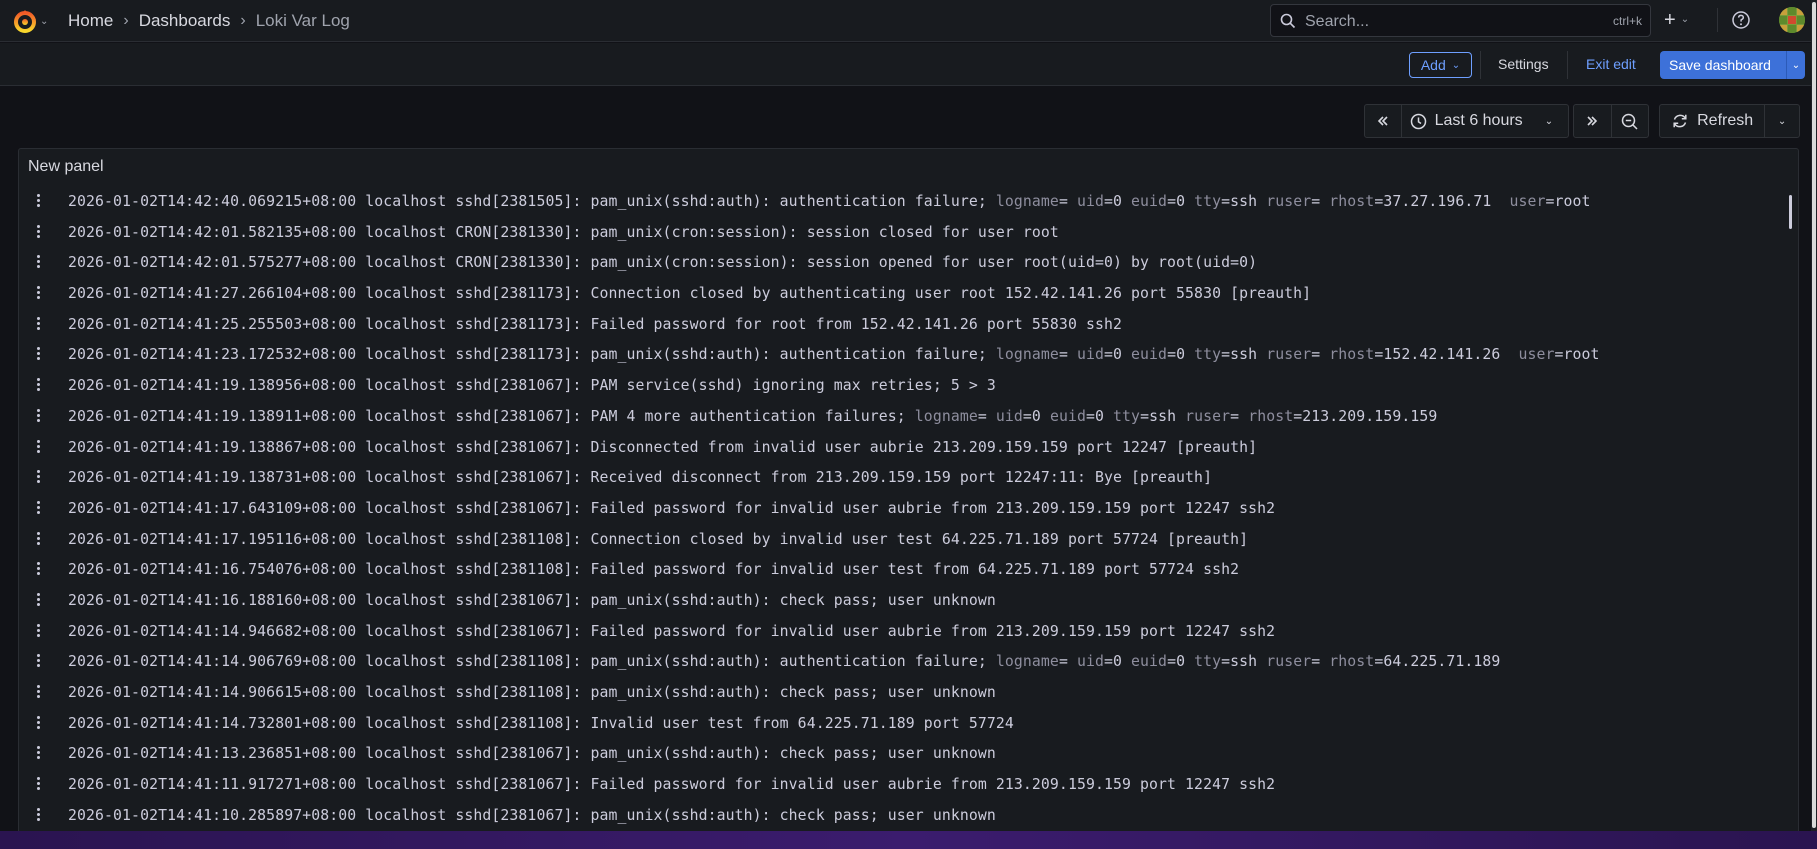 The height and width of the screenshot is (849, 1817). I want to click on exit-edit-button: Exit edit, so click(1611, 64).